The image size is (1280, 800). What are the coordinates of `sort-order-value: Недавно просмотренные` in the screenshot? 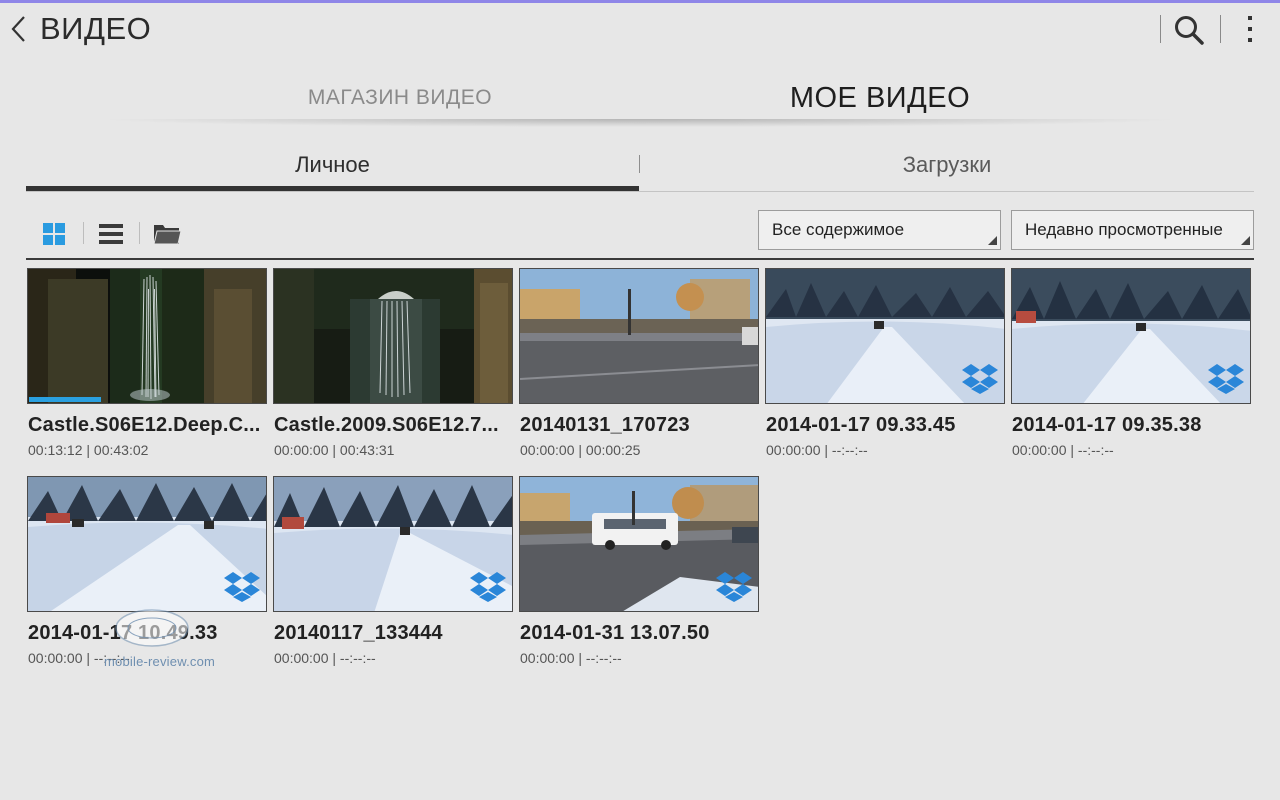 It's located at (1124, 229).